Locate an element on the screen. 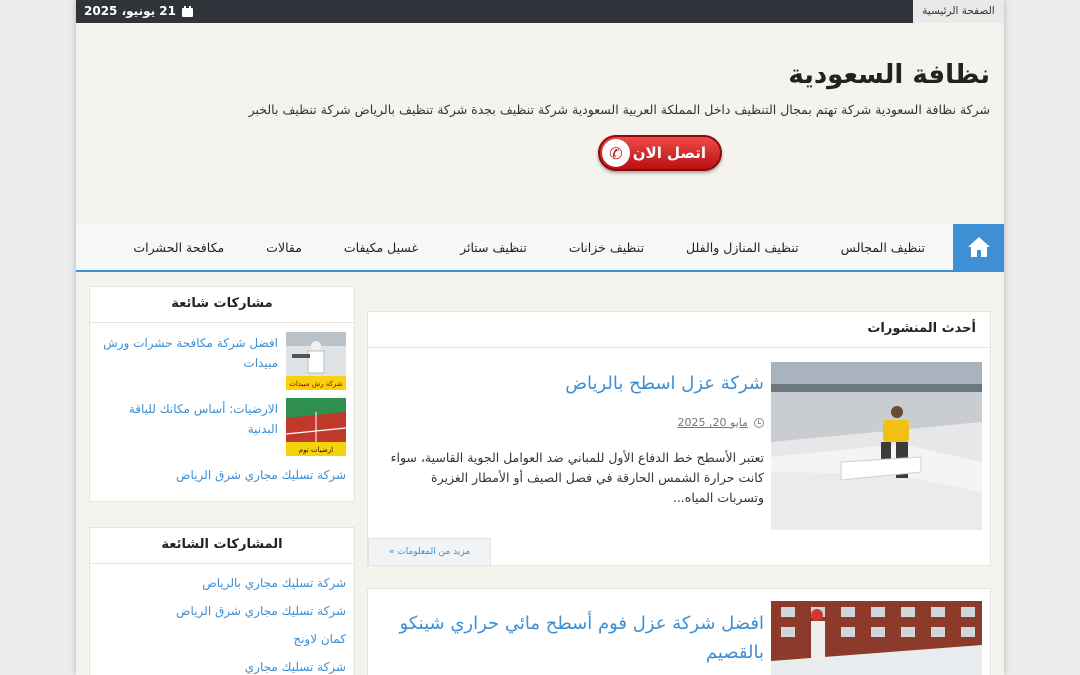 The image size is (1080, 675). popular-post-link: الارضيات: أساس مكانك للياقة البدنية is located at coordinates (188, 419).